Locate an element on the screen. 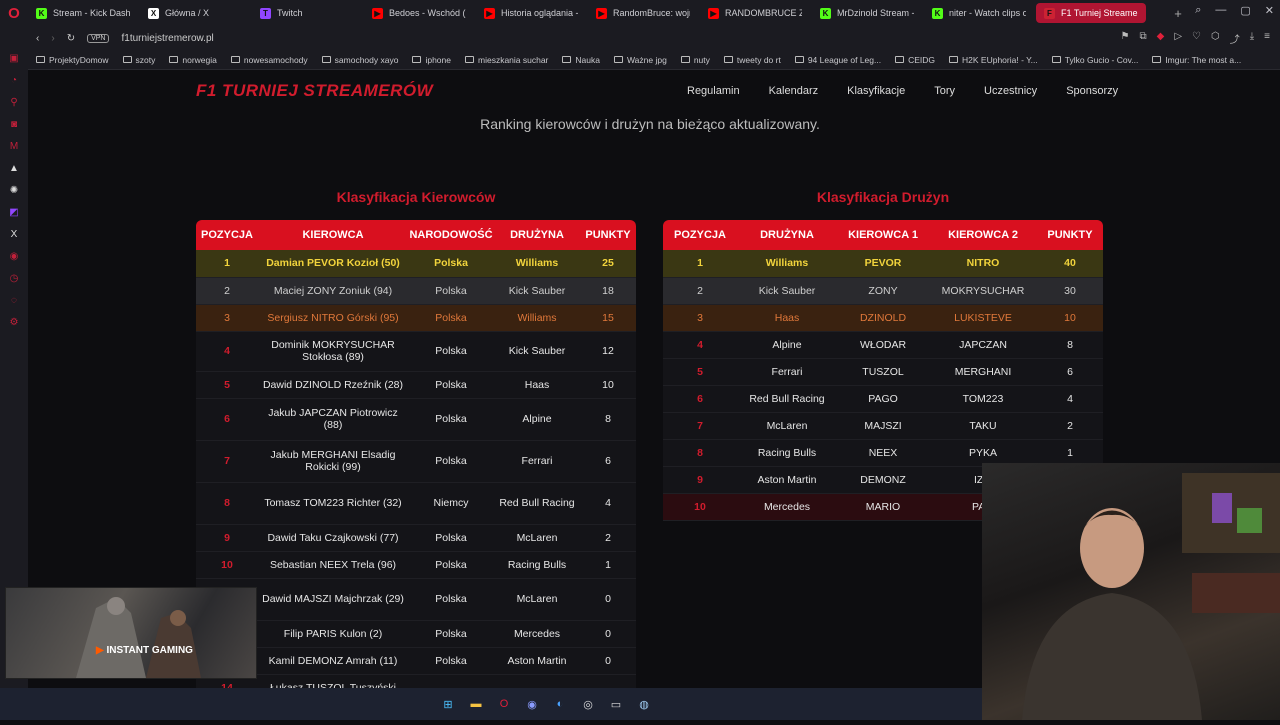  nav-link: Klasyfikacje is located at coordinates (876, 91).